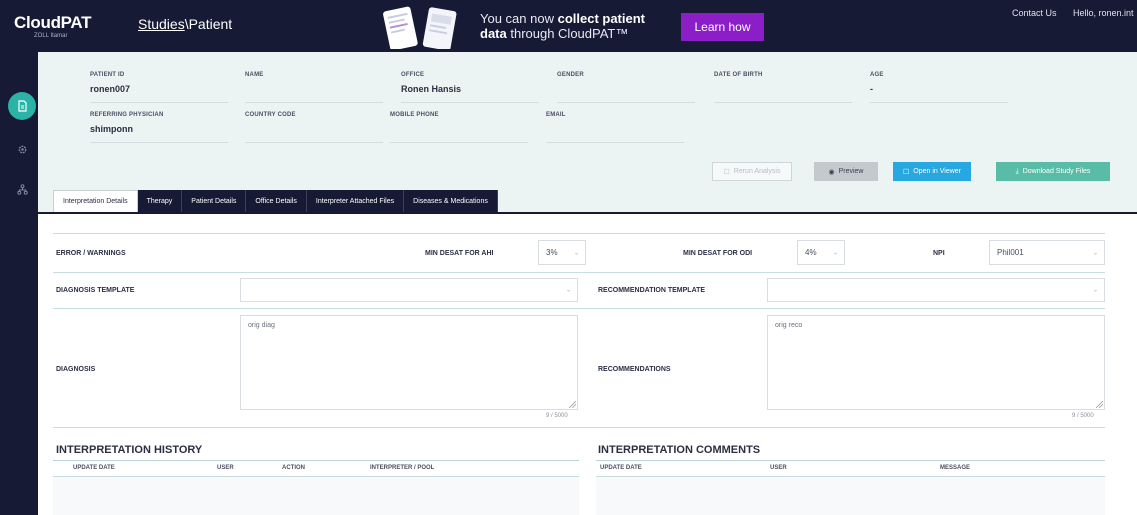  Describe the element at coordinates (76, 369) in the screenshot. I see `diagnosis-label: DIAGNOSIS` at that location.